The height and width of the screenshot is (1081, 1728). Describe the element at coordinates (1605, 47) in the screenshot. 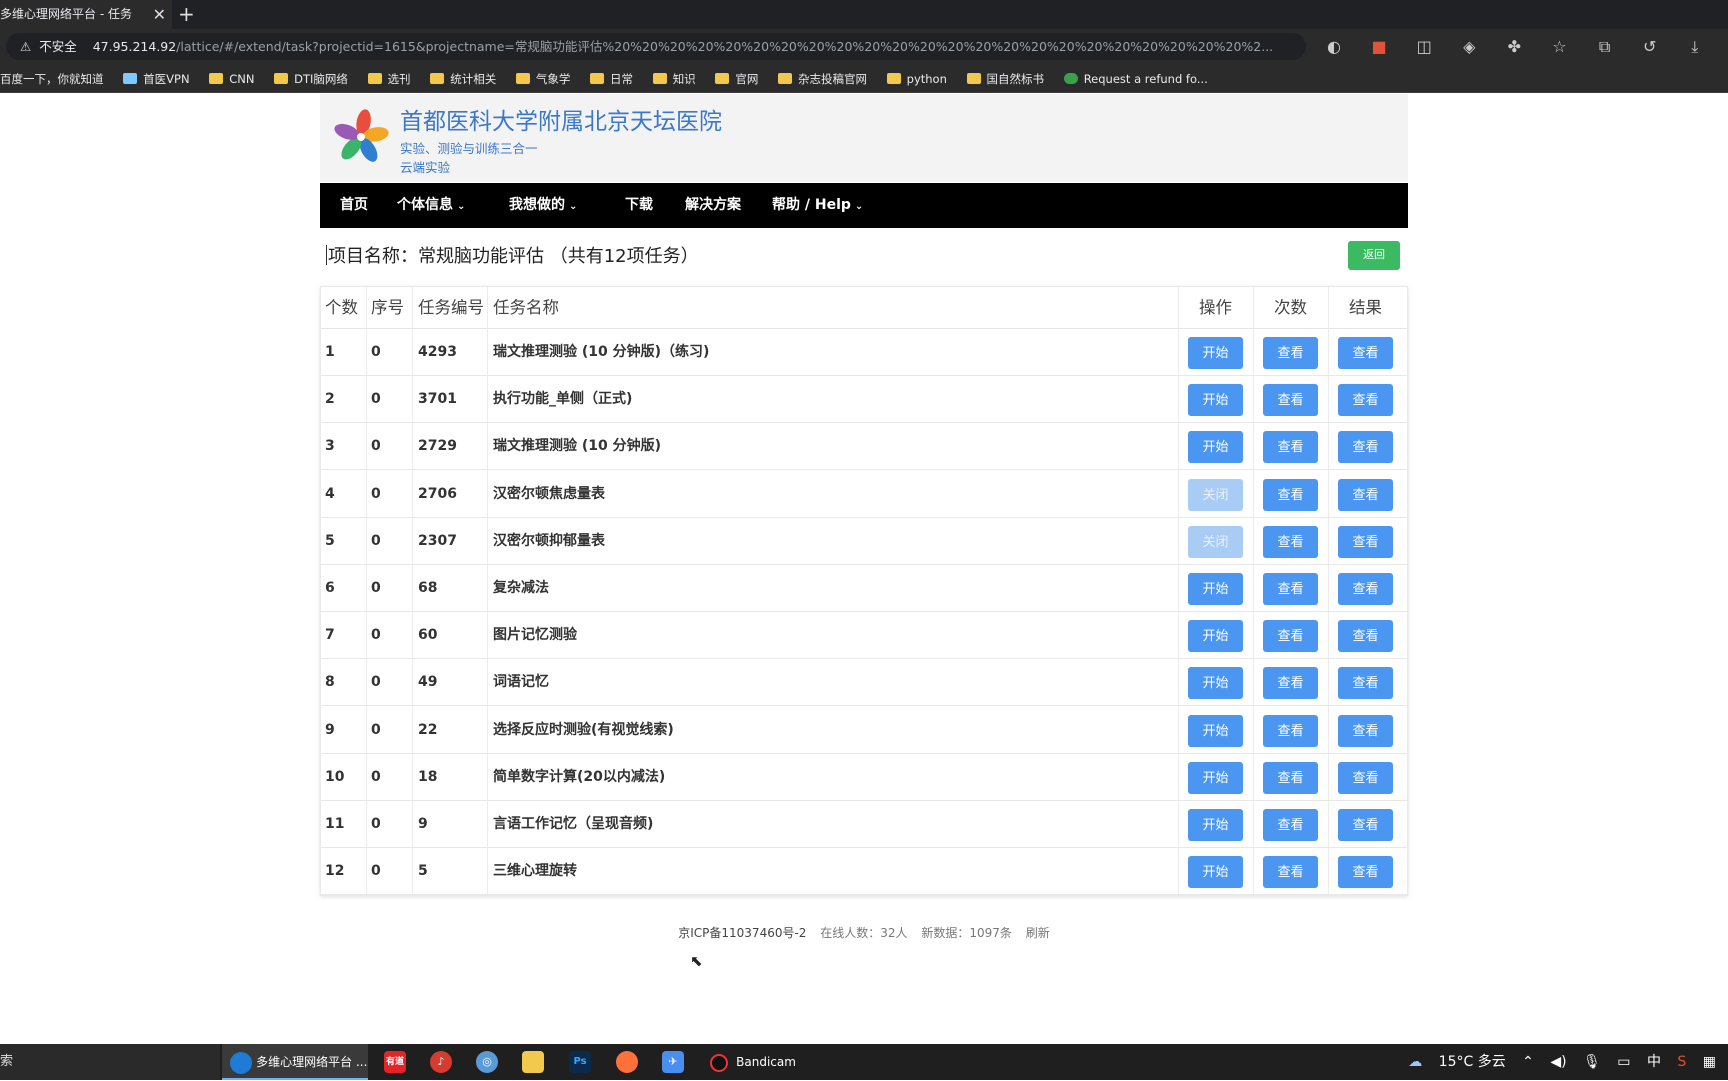

I see `collections-icon: ⧉` at that location.